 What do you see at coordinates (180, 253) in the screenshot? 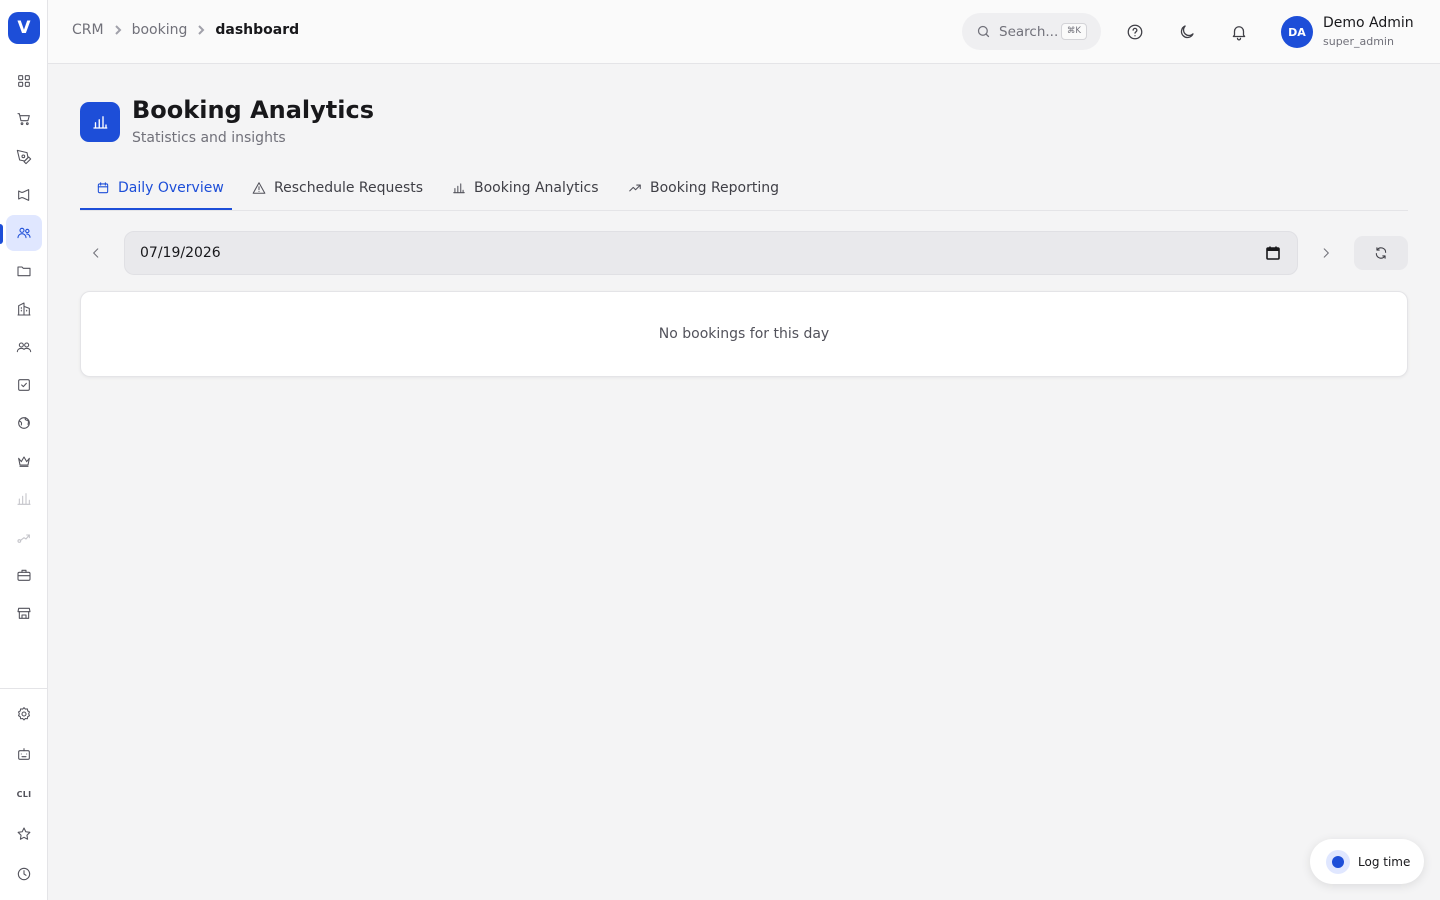
I see `date-value: 07/19/2026` at bounding box center [180, 253].